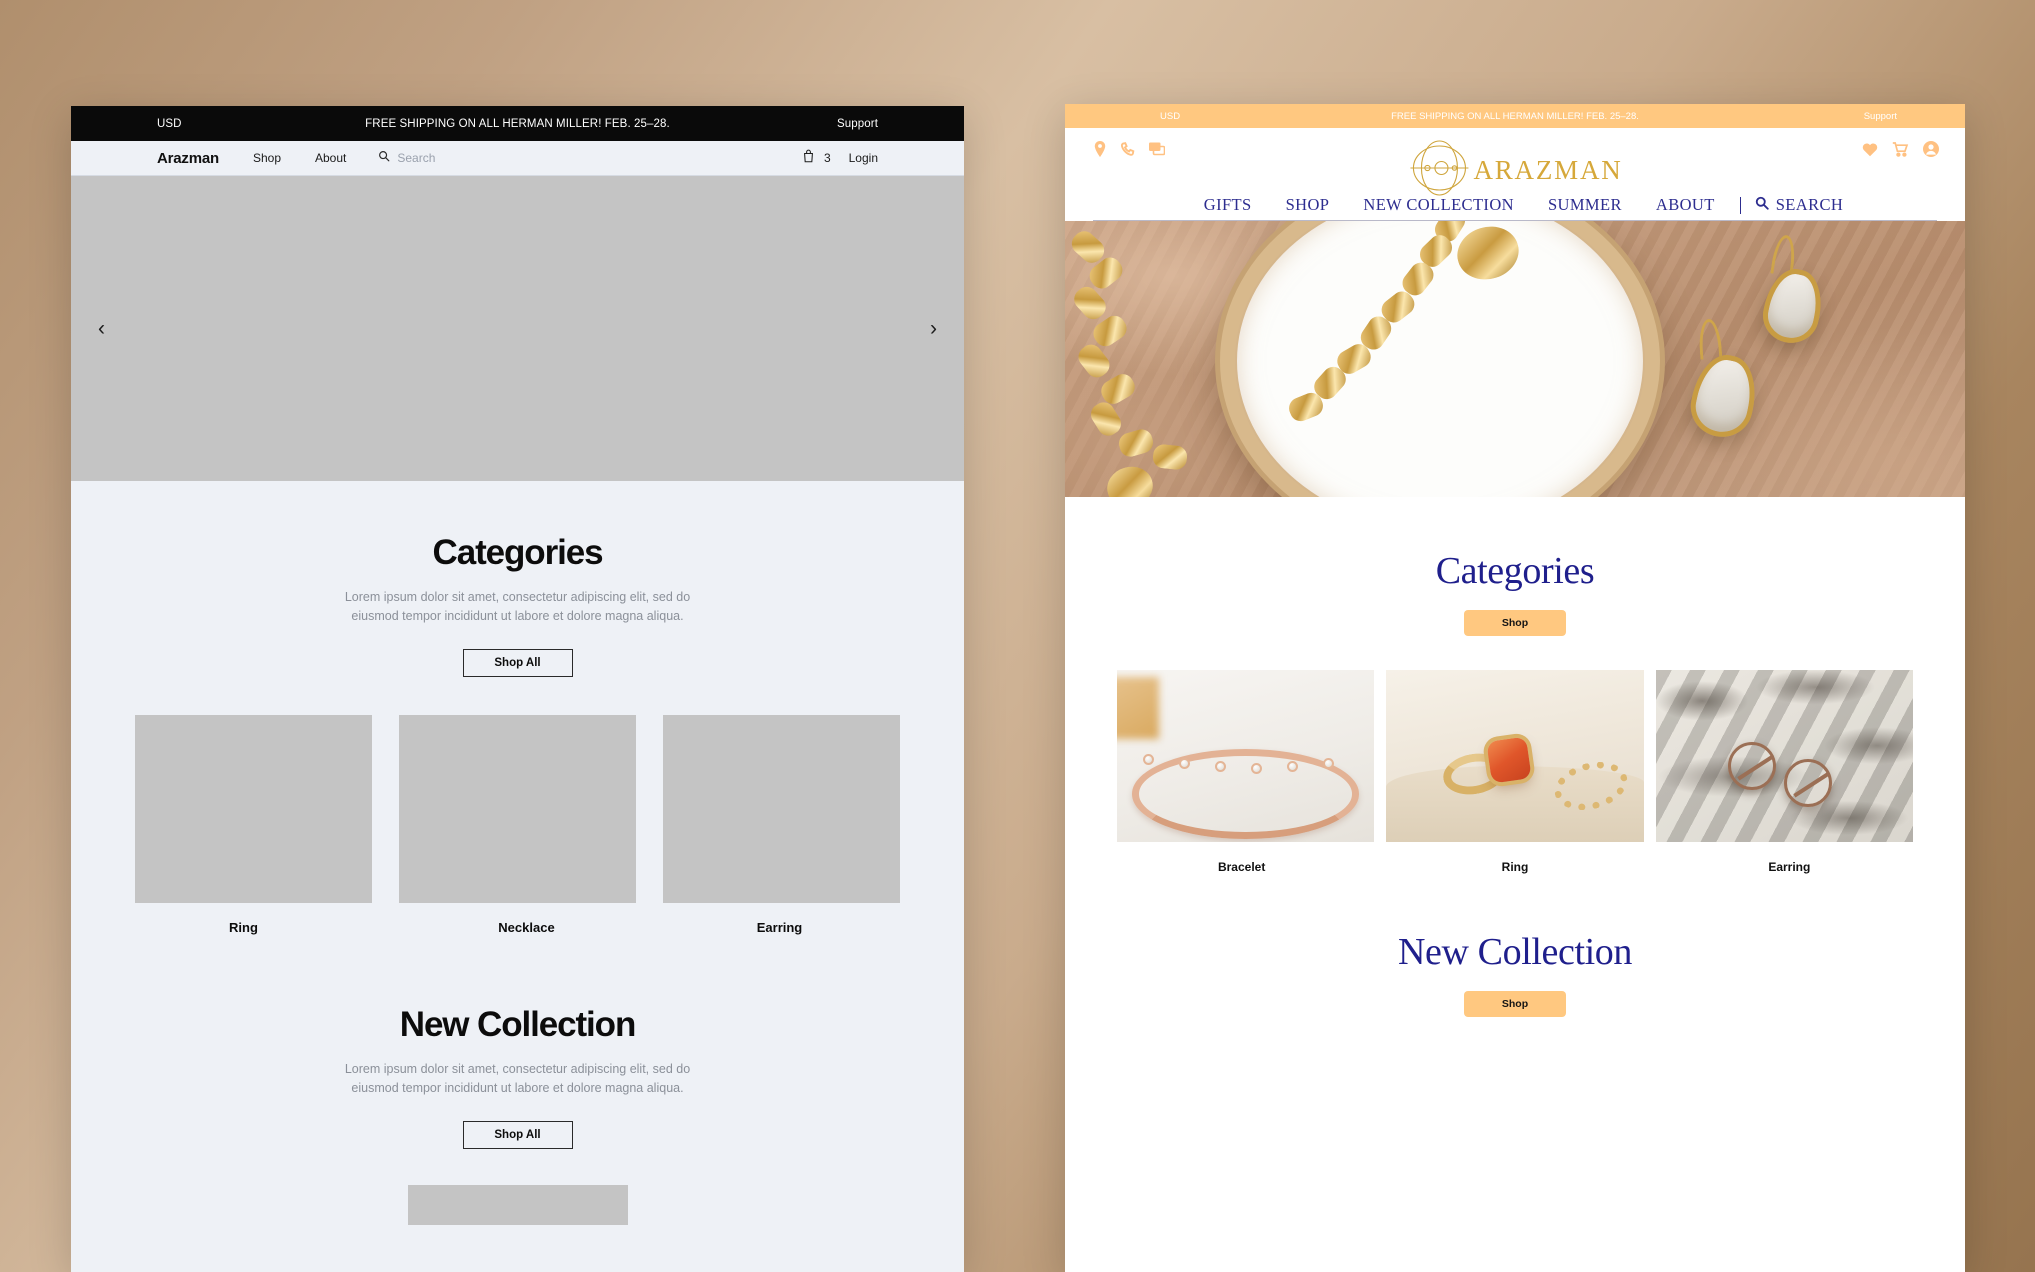 This screenshot has height=1272, width=2035. Describe the element at coordinates (517, 662) in the screenshot. I see `categories-shop-all-button: Shop All` at that location.